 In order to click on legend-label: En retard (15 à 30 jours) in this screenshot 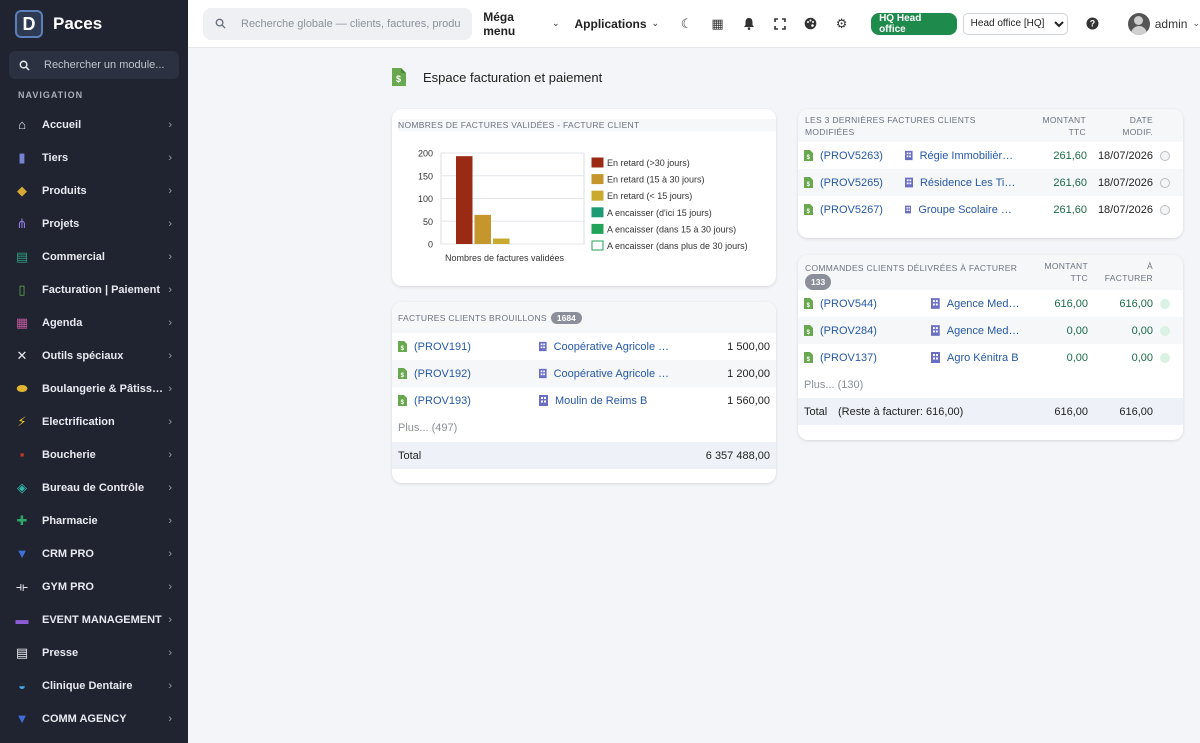, I will do `click(656, 180)`.